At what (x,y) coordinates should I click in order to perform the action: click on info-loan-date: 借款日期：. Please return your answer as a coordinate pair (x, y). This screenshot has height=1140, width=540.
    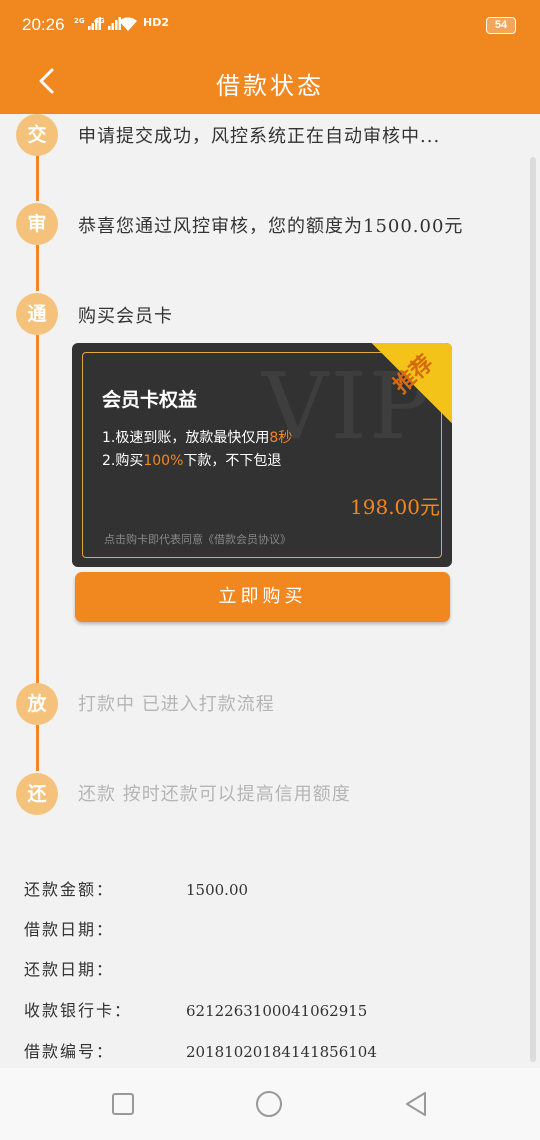
    Looking at the image, I should click on (105, 928).